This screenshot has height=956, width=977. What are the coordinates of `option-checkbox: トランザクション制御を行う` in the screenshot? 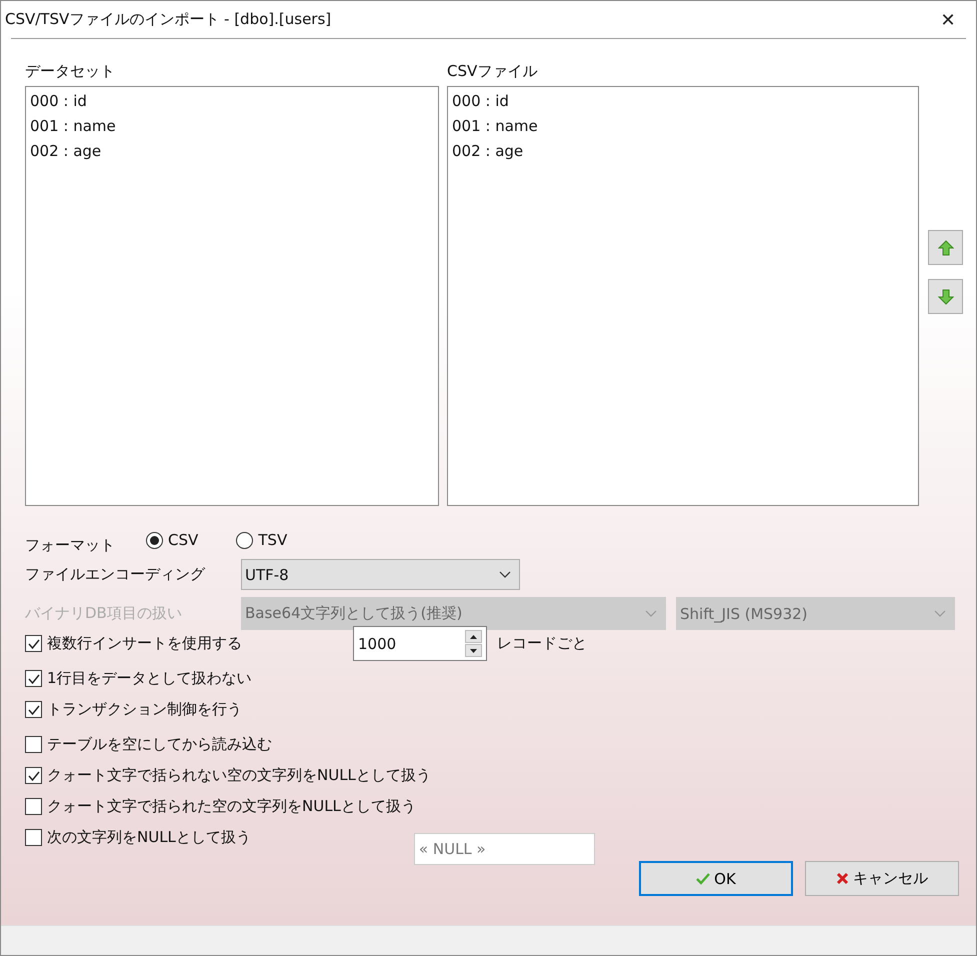 It's located at (133, 709).